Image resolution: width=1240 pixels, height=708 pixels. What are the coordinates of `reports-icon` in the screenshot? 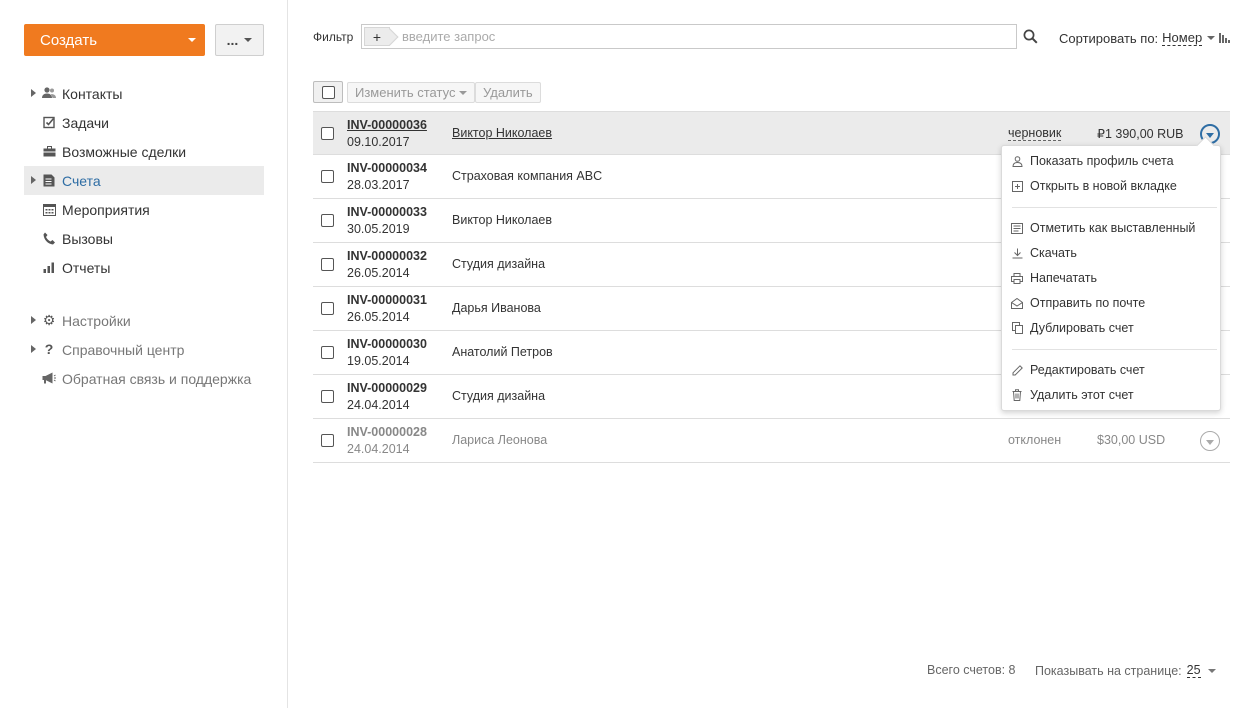 It's located at (49, 267).